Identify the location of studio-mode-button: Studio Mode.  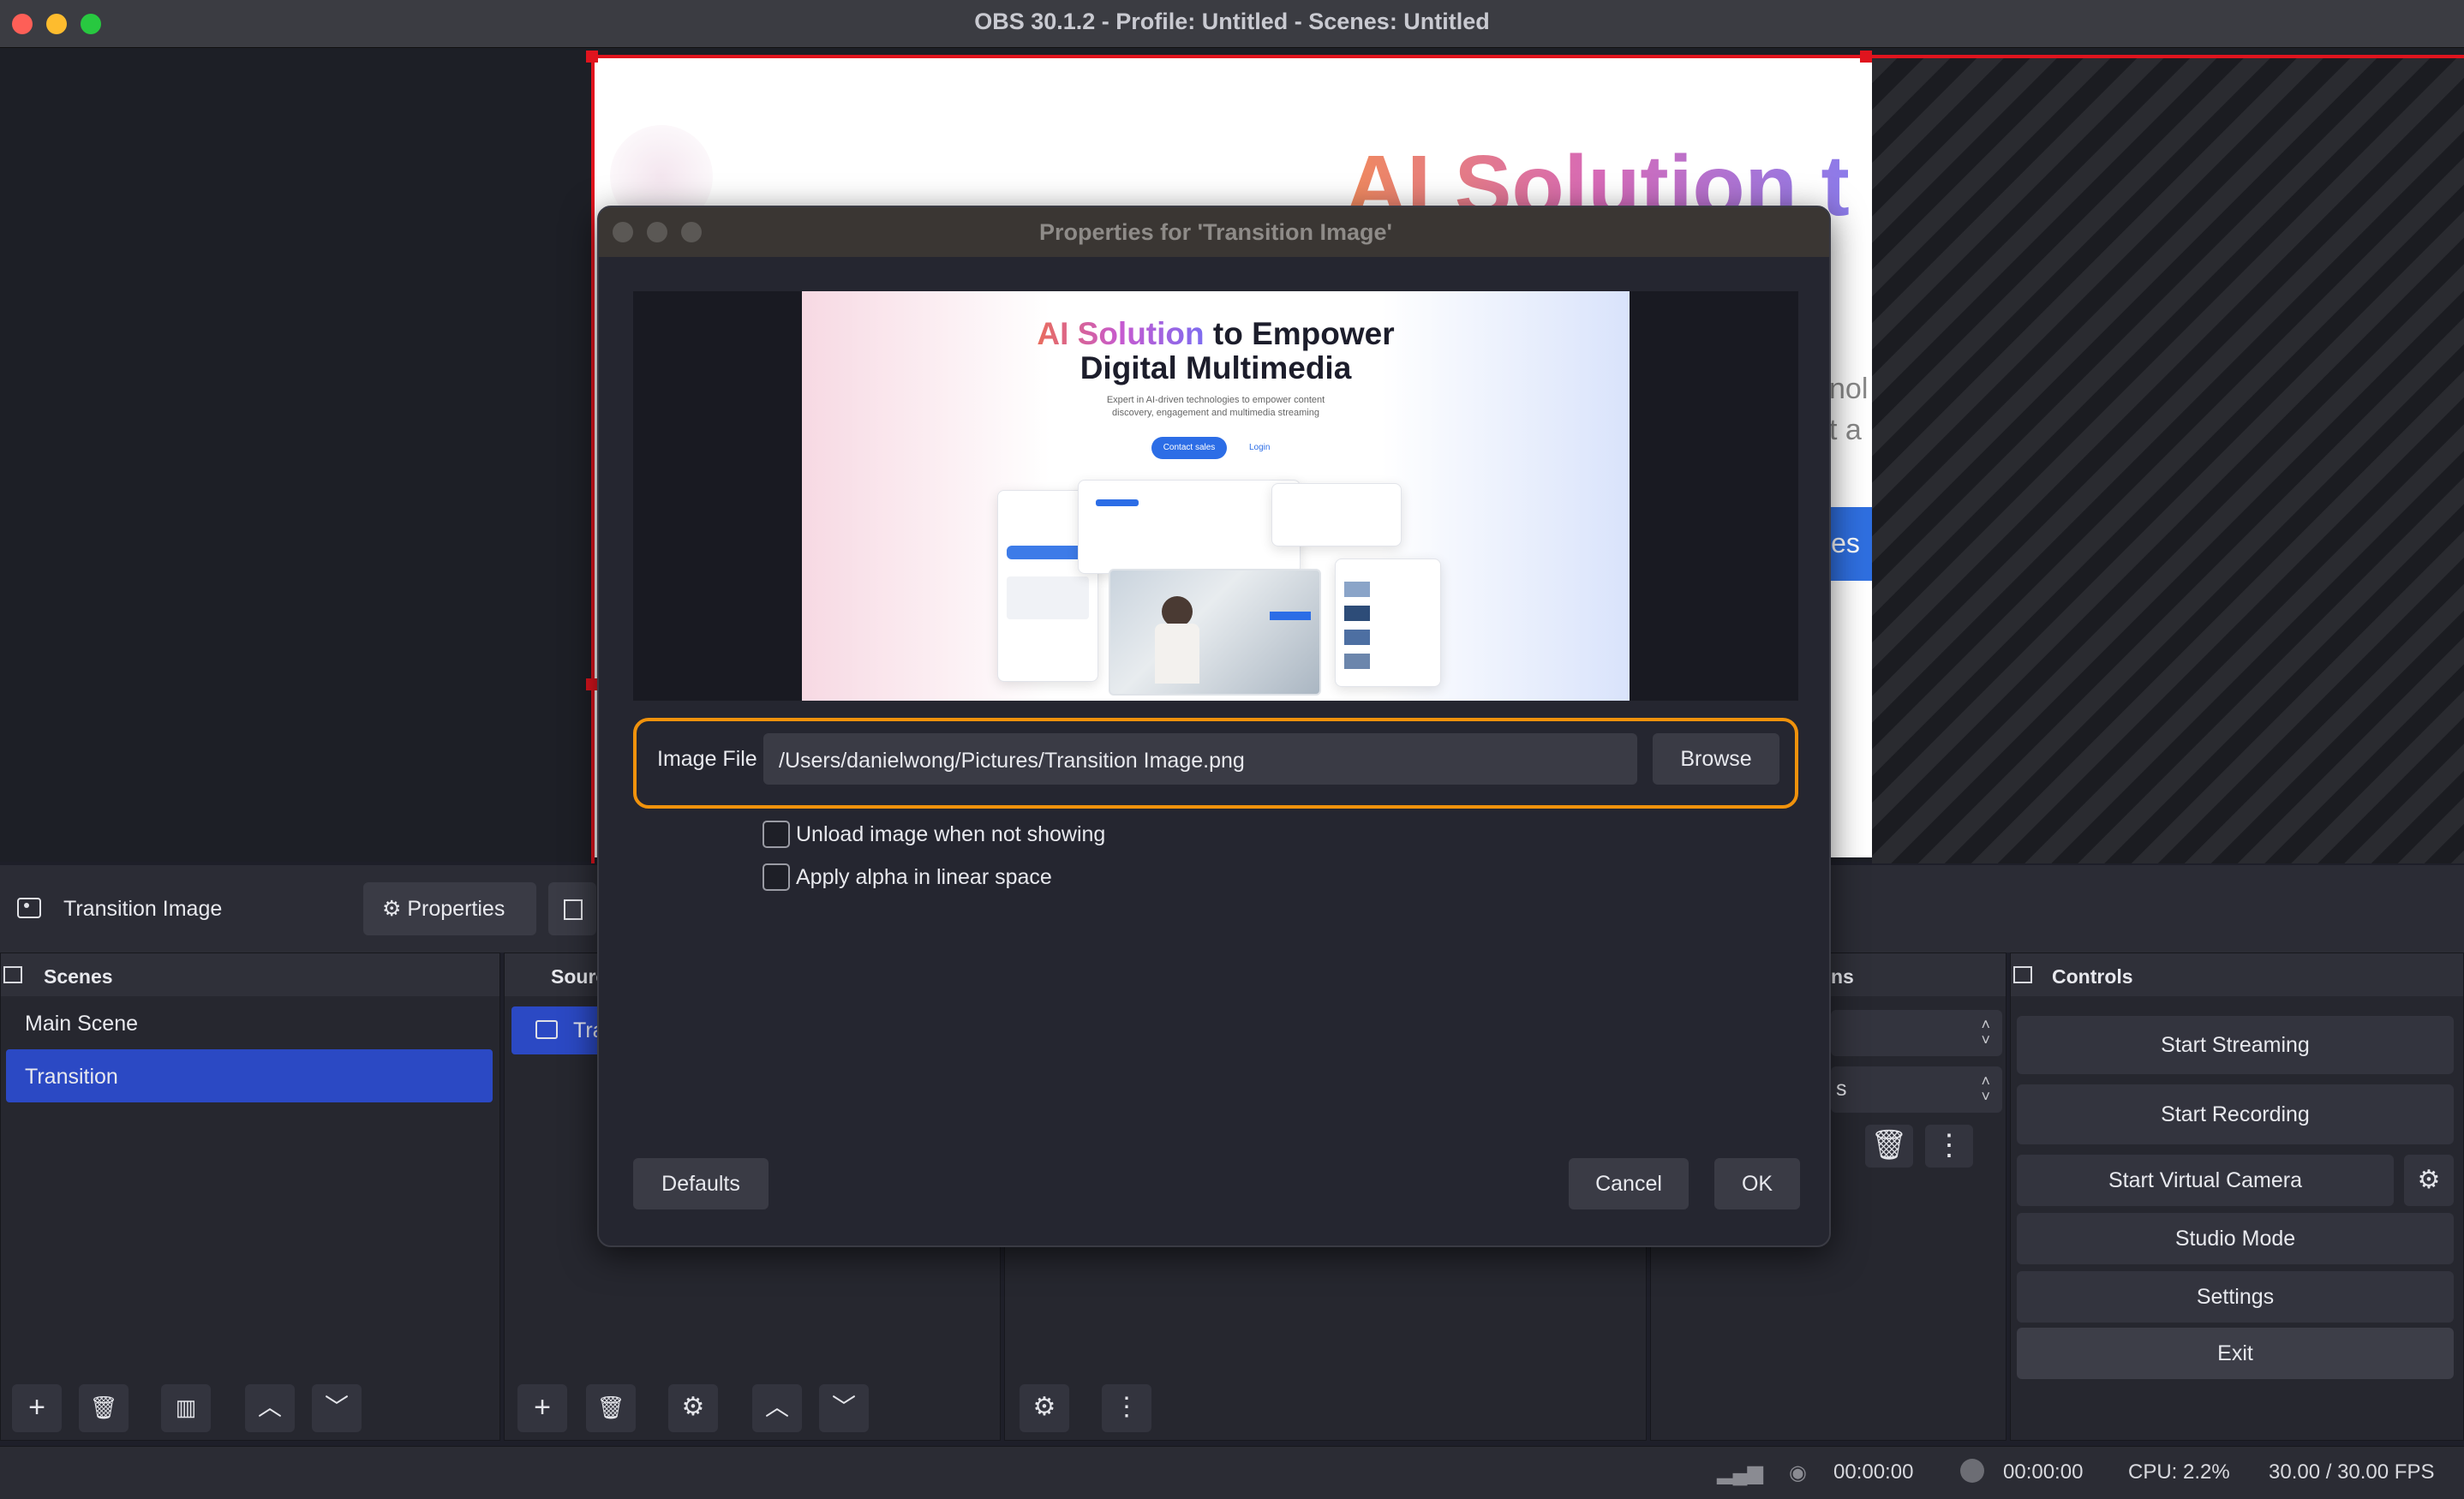
(2235, 1238).